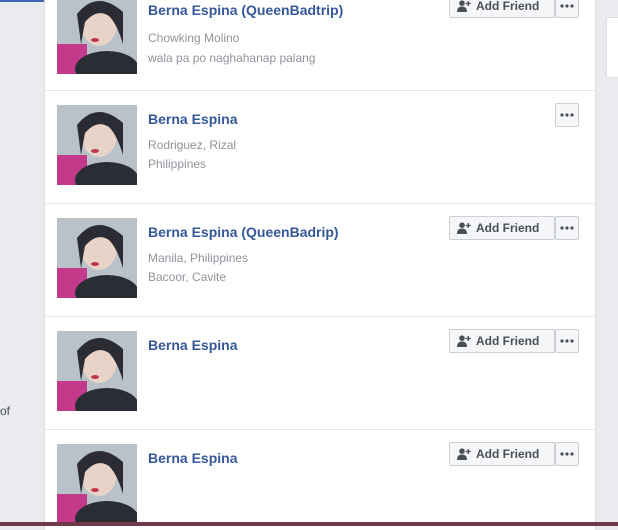  I want to click on result-name-link: Berna Espina (QueenBadrip), so click(243, 232).